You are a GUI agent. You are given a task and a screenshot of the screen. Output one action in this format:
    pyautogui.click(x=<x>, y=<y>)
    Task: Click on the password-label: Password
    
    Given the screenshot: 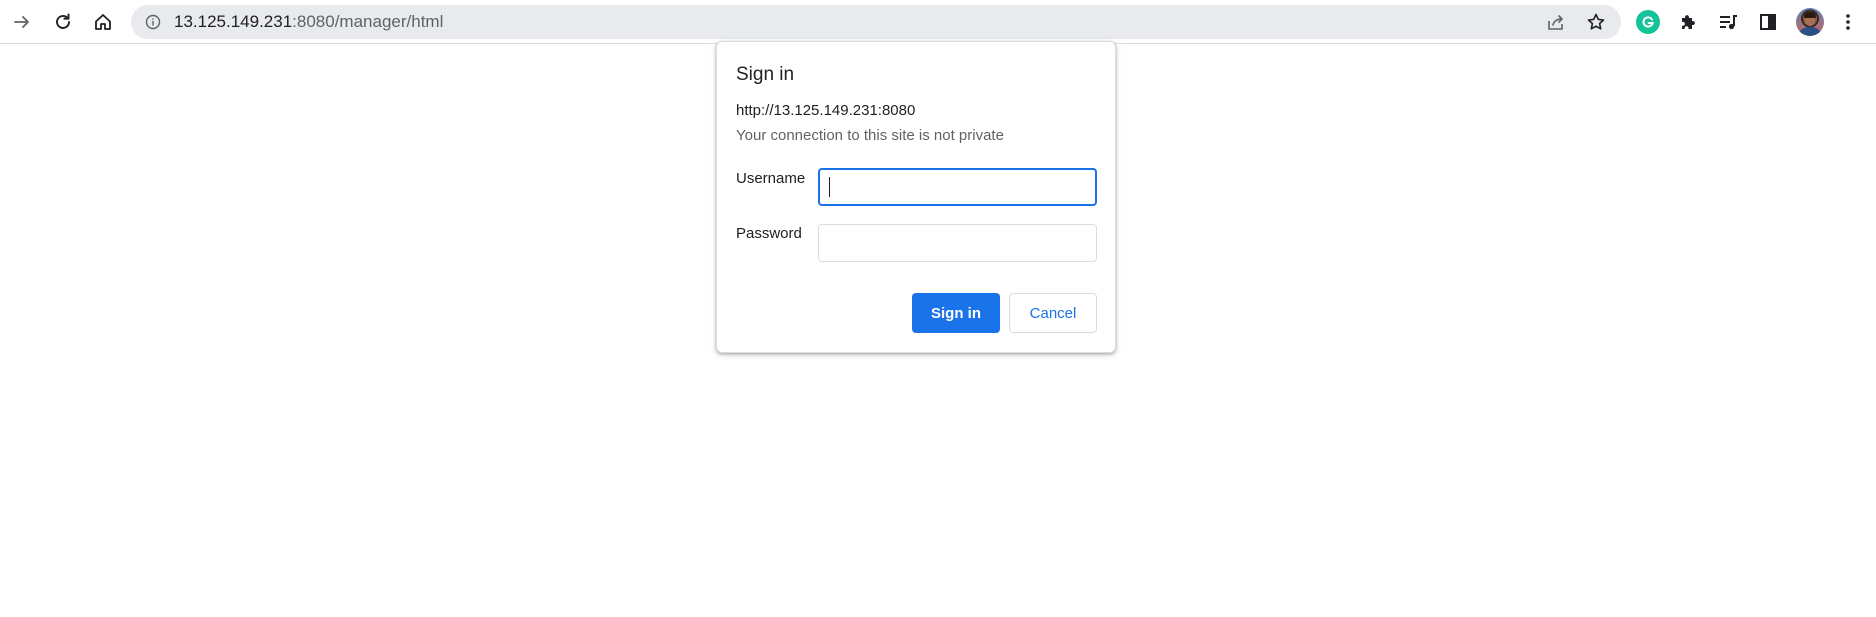 What is the action you would take?
    pyautogui.click(x=769, y=233)
    